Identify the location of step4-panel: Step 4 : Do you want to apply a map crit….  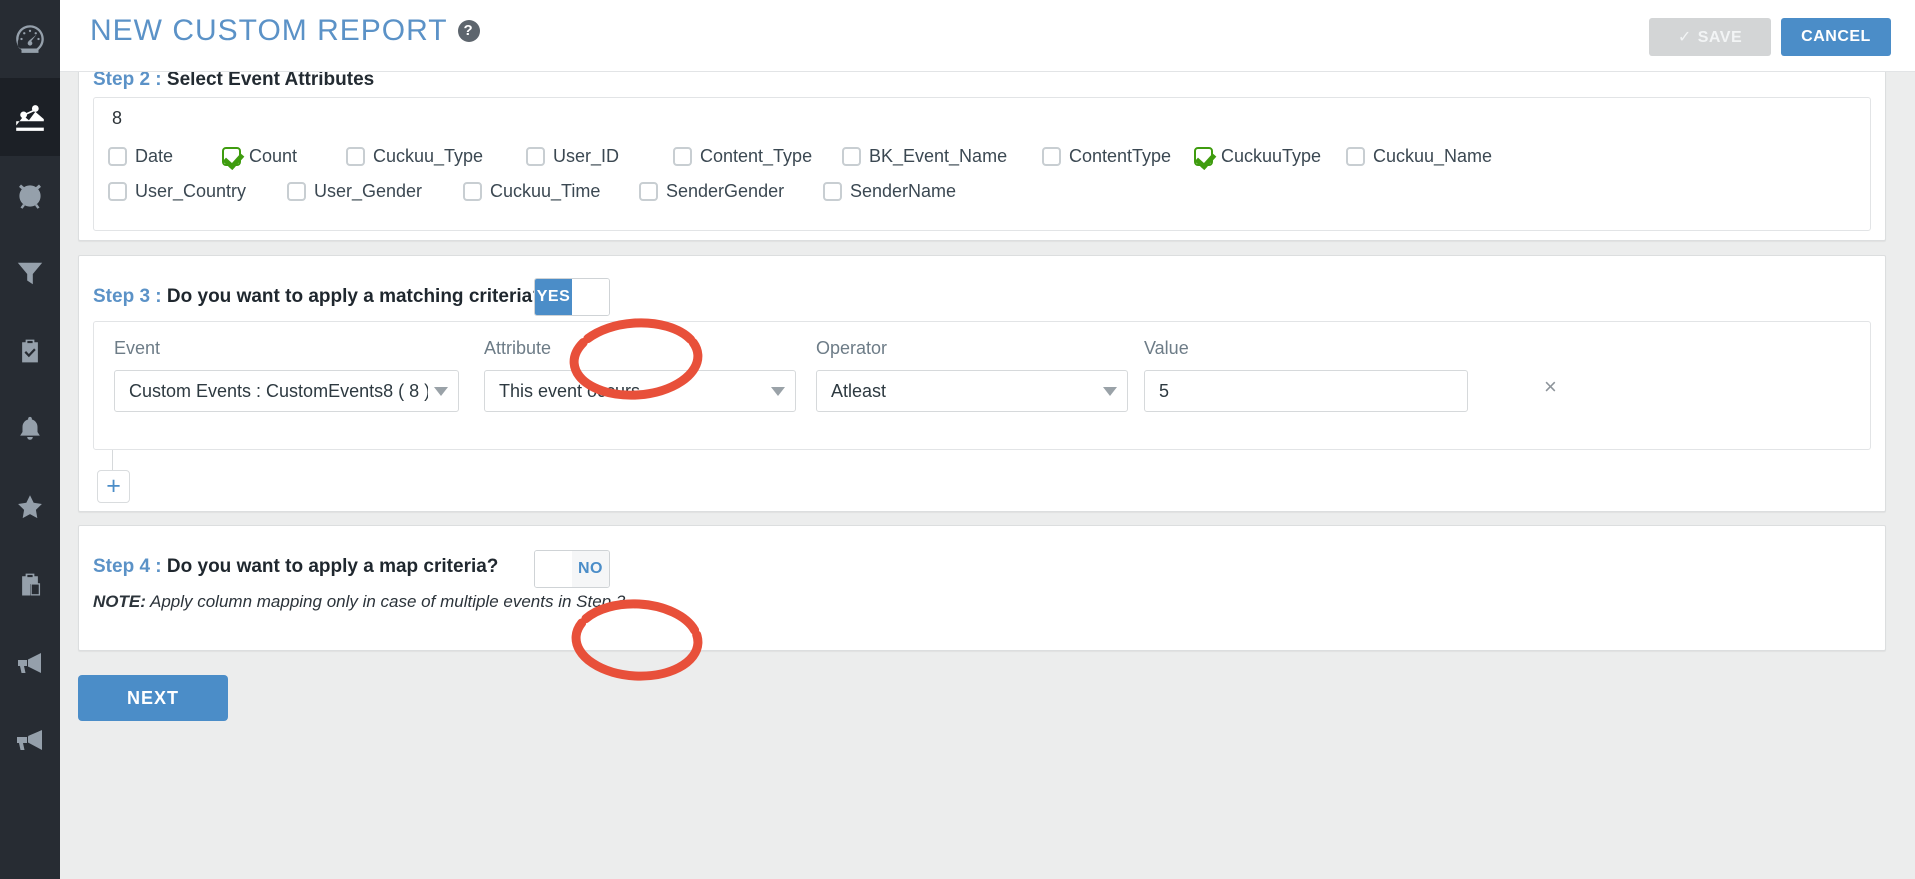
(982, 588).